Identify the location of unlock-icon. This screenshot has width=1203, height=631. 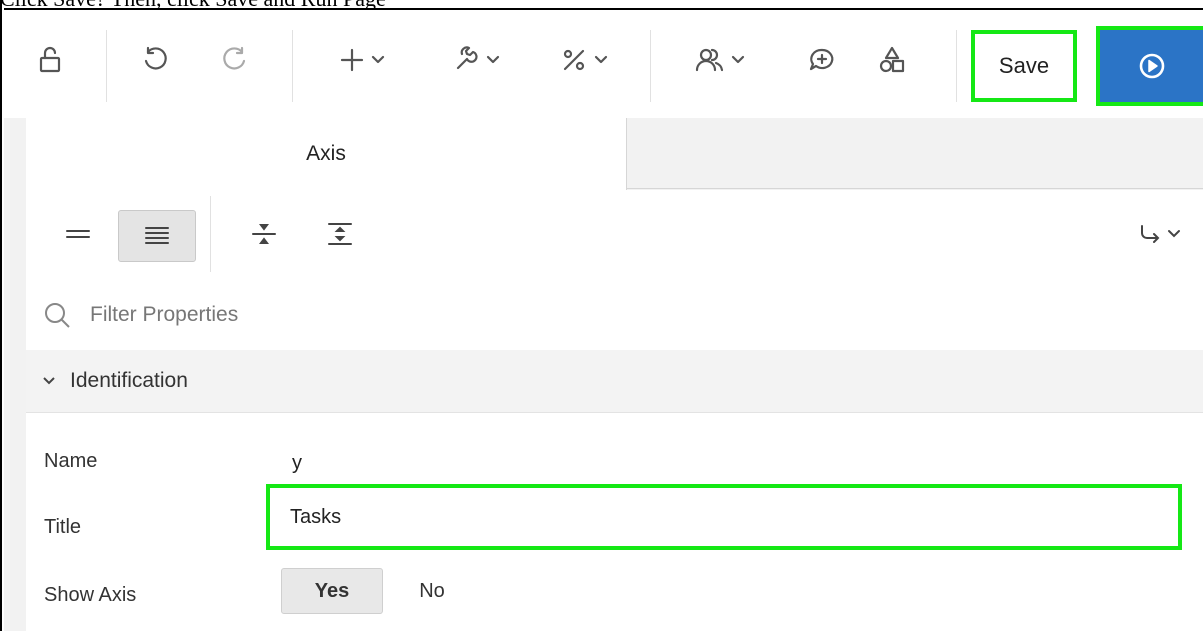
(50, 59).